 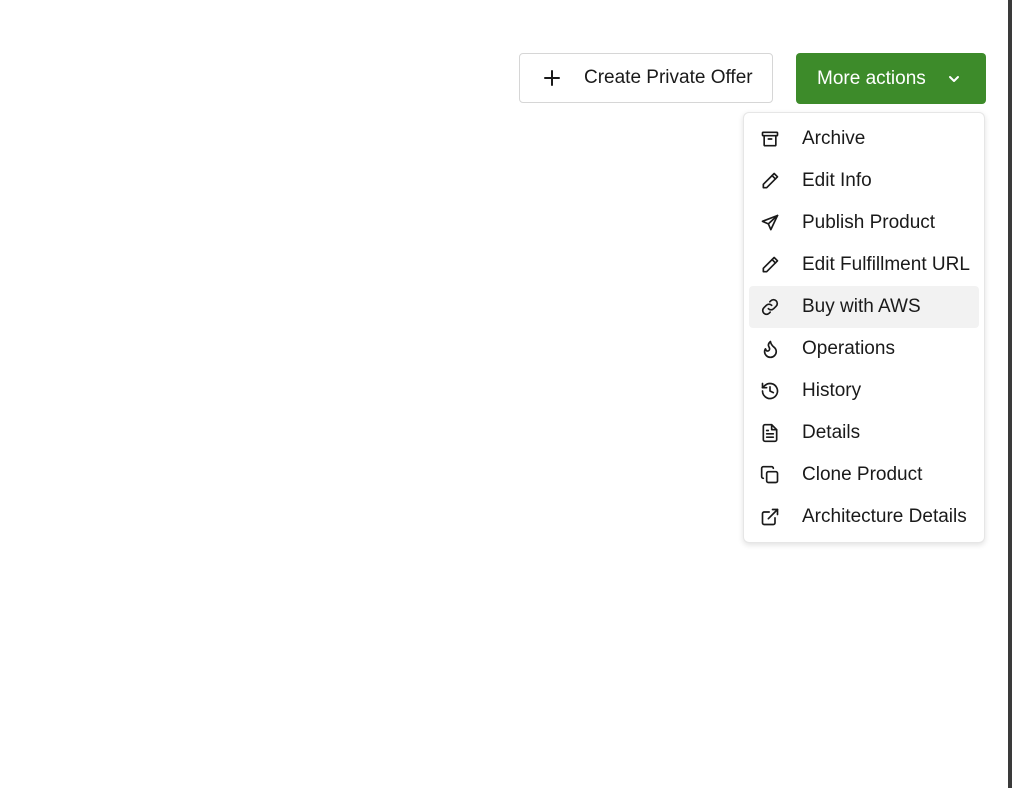 I want to click on menu-item-publish-product: Publish Product, so click(x=864, y=223).